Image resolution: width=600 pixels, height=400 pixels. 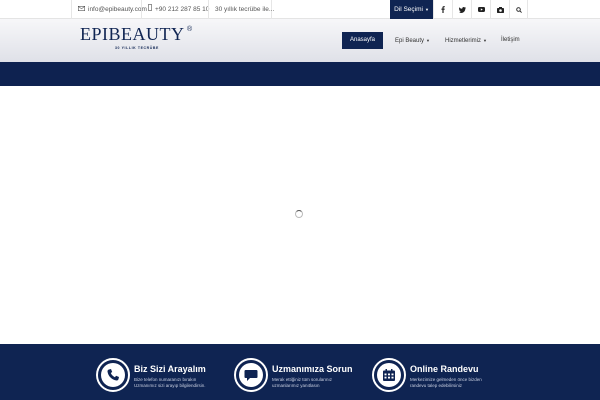 I want to click on email-contact: info@epibeauty.com, so click(x=109, y=9).